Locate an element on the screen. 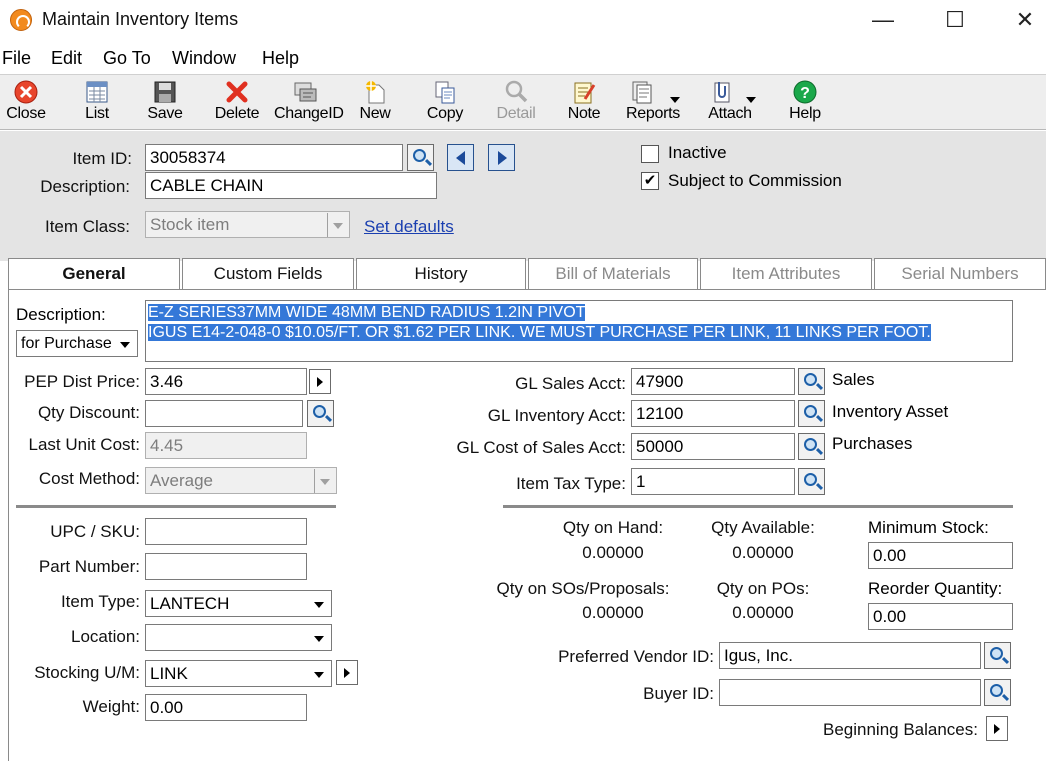 Image resolution: width=1046 pixels, height=761 pixels. minimum-stock-input: 0.00 is located at coordinates (940, 555).